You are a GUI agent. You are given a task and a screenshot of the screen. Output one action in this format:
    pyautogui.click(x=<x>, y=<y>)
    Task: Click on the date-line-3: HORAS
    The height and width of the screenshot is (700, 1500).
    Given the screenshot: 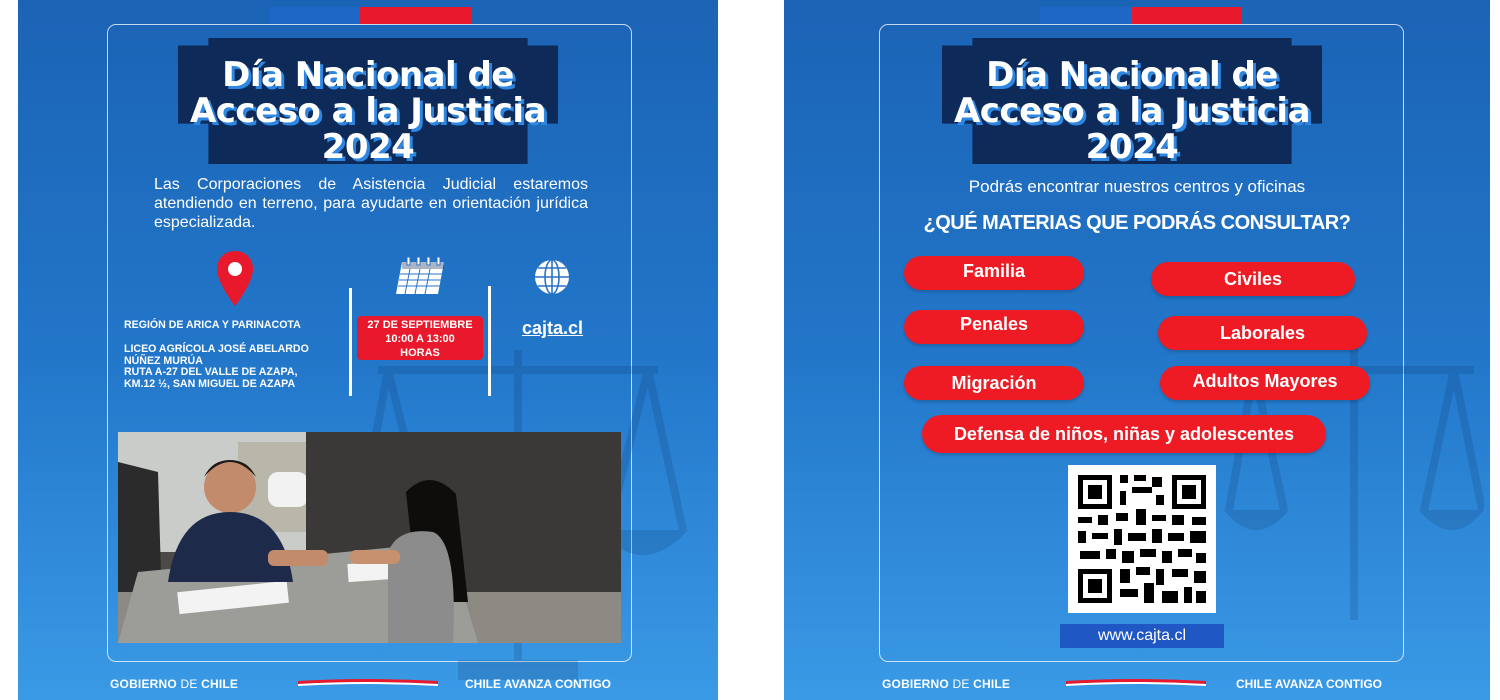 What is the action you would take?
    pyautogui.click(x=420, y=353)
    